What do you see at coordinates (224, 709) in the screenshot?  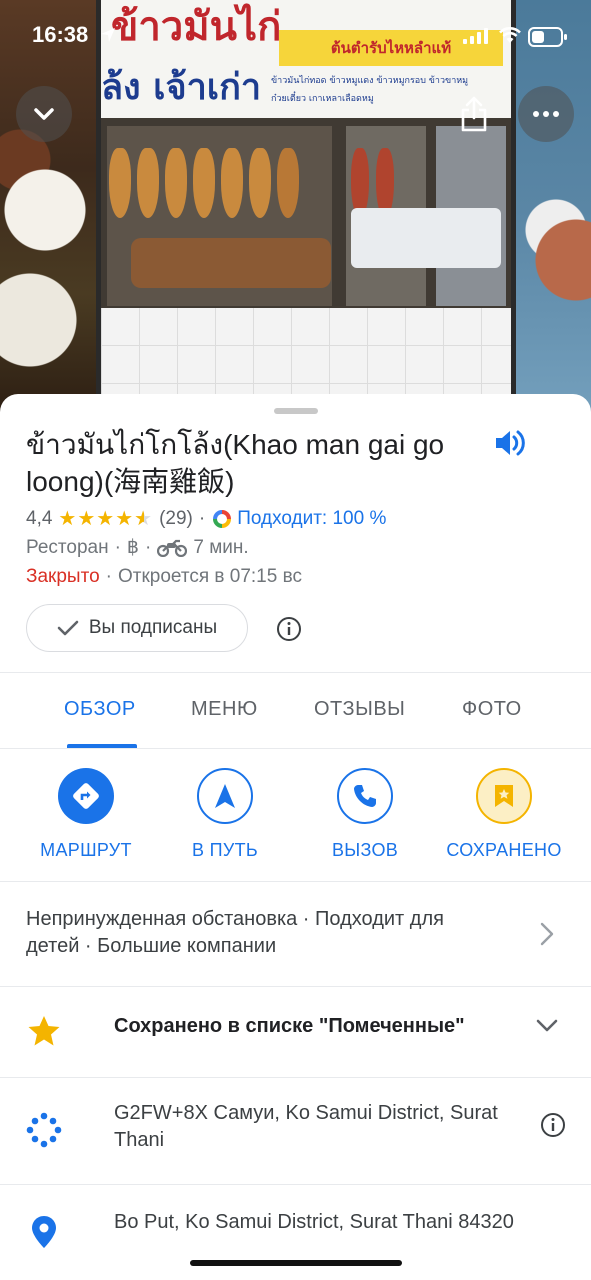 I see `tab-menu: МЕНЮ` at bounding box center [224, 709].